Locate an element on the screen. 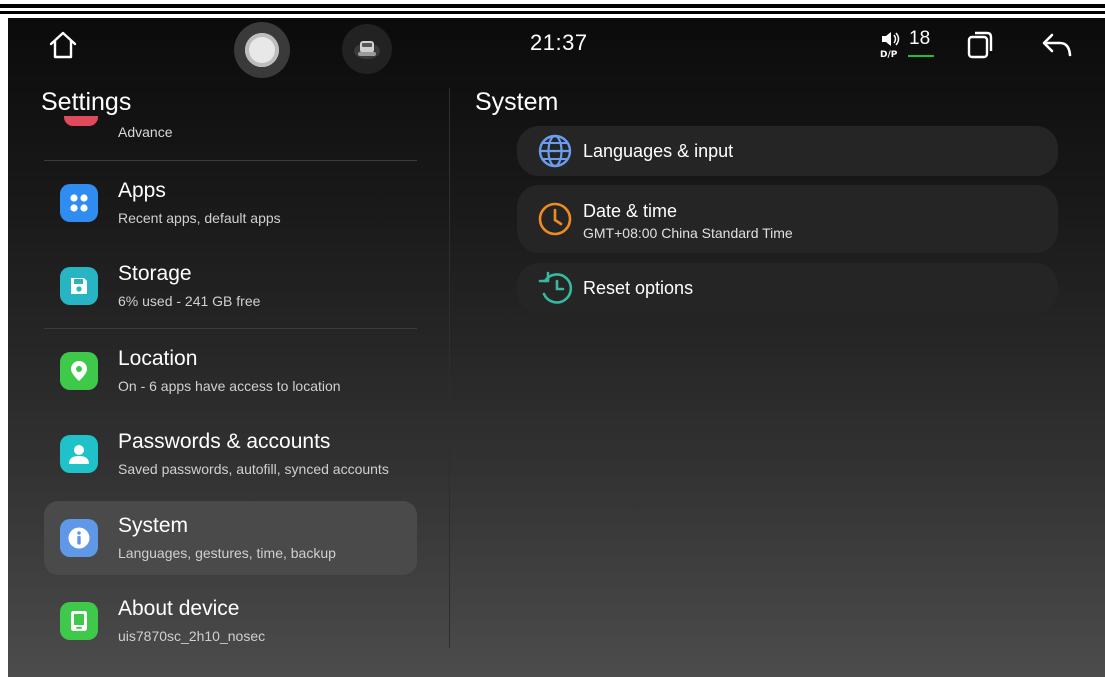 This screenshot has height=677, width=1105. panel-divider is located at coordinates (449, 368).